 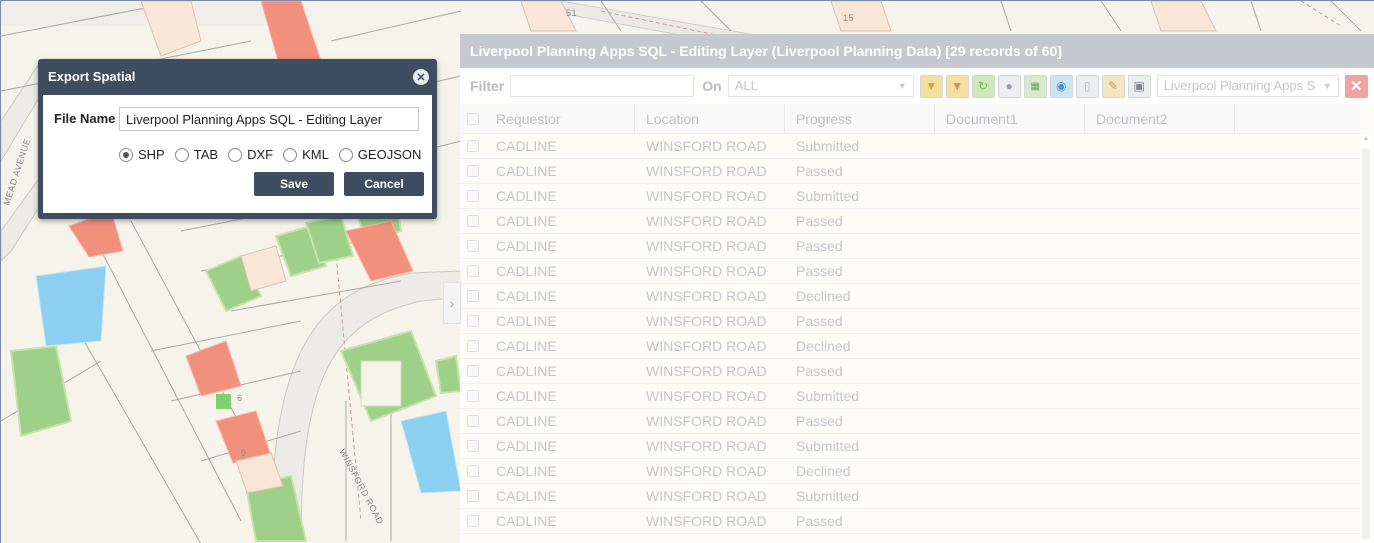 I want to click on format-radio-geojson: GEOJSON, so click(x=379, y=154).